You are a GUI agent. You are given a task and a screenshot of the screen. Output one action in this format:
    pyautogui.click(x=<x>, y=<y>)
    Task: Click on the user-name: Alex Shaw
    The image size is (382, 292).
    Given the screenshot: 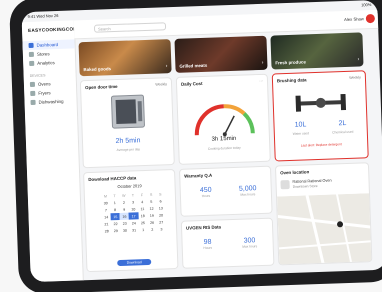 What is the action you would take?
    pyautogui.click(x=354, y=19)
    